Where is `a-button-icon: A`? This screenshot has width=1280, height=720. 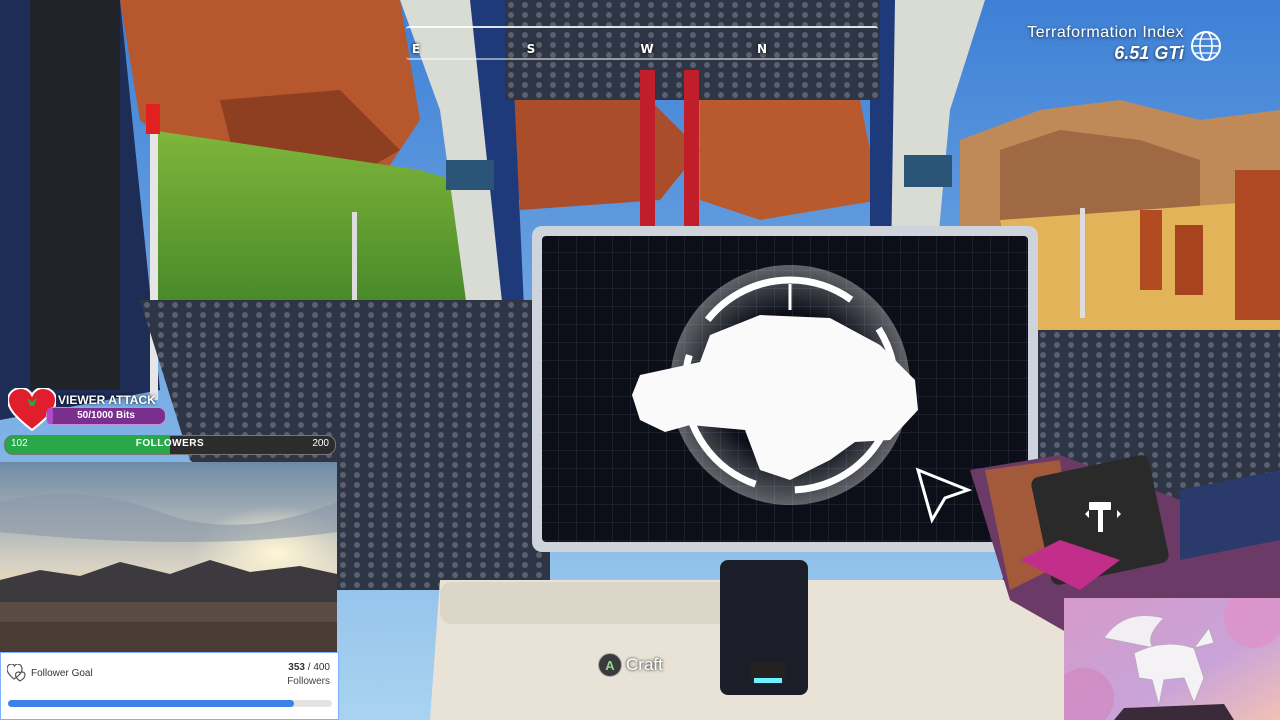
a-button-icon: A is located at coordinates (610, 665).